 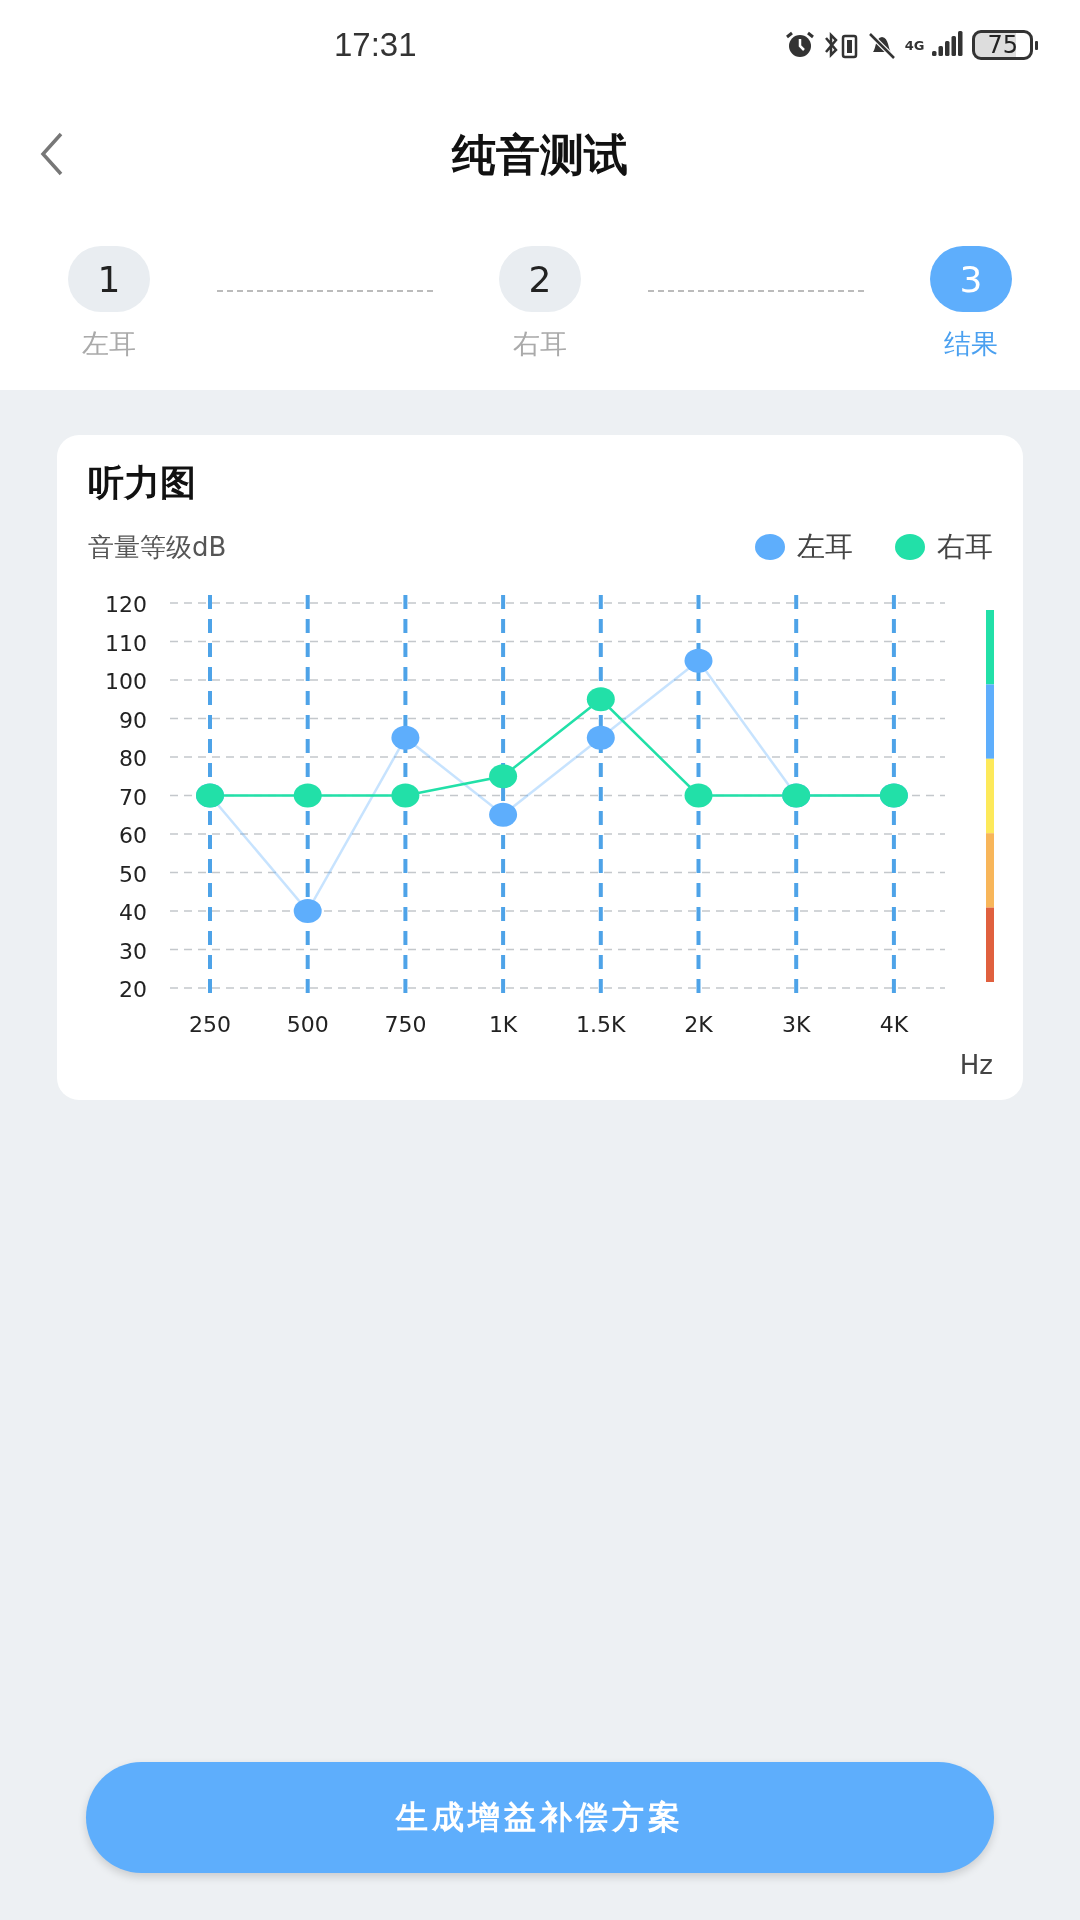 I want to click on network-type: 4G, so click(x=914, y=45).